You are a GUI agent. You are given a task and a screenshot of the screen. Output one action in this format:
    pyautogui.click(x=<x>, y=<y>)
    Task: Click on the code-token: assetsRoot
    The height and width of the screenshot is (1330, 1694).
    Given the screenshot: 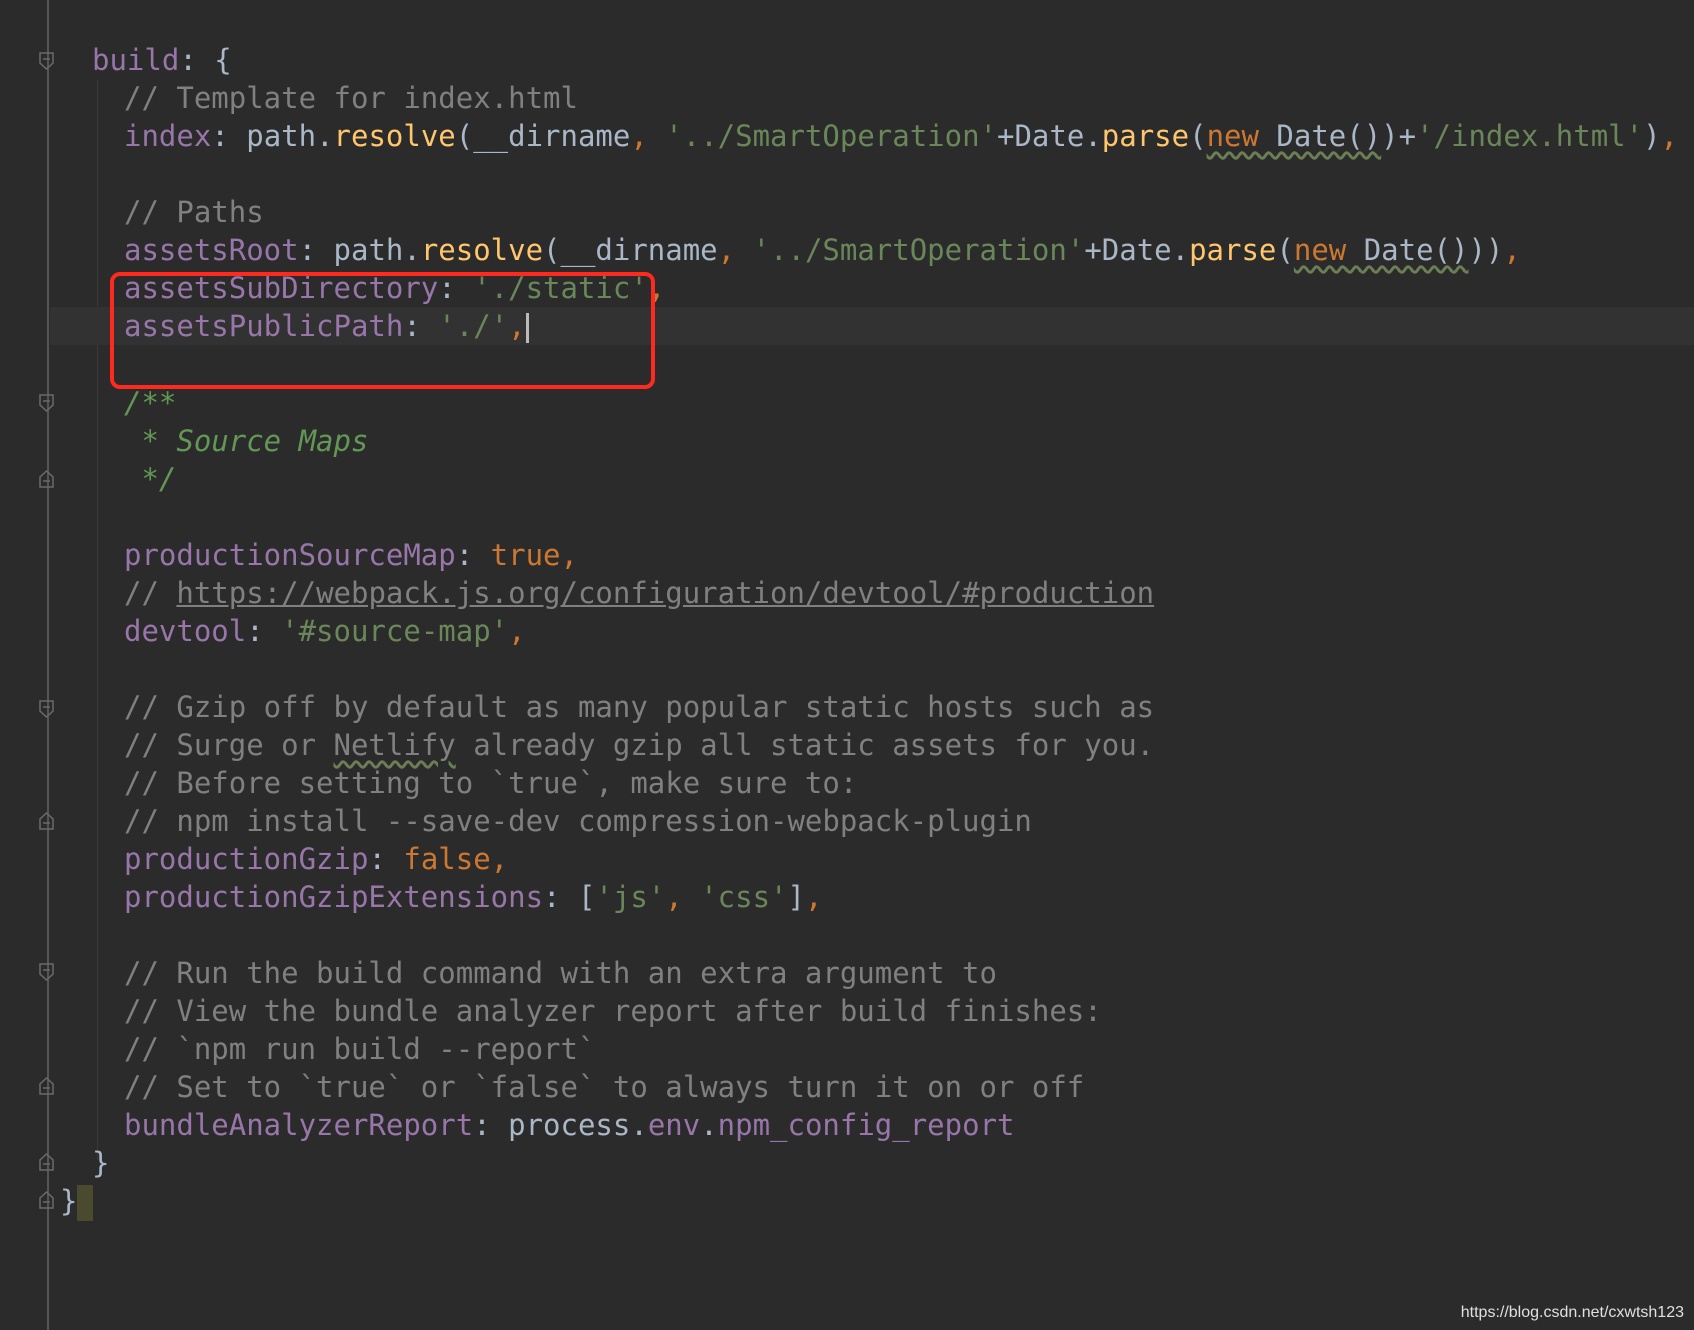 What is the action you would take?
    pyautogui.click(x=211, y=250)
    